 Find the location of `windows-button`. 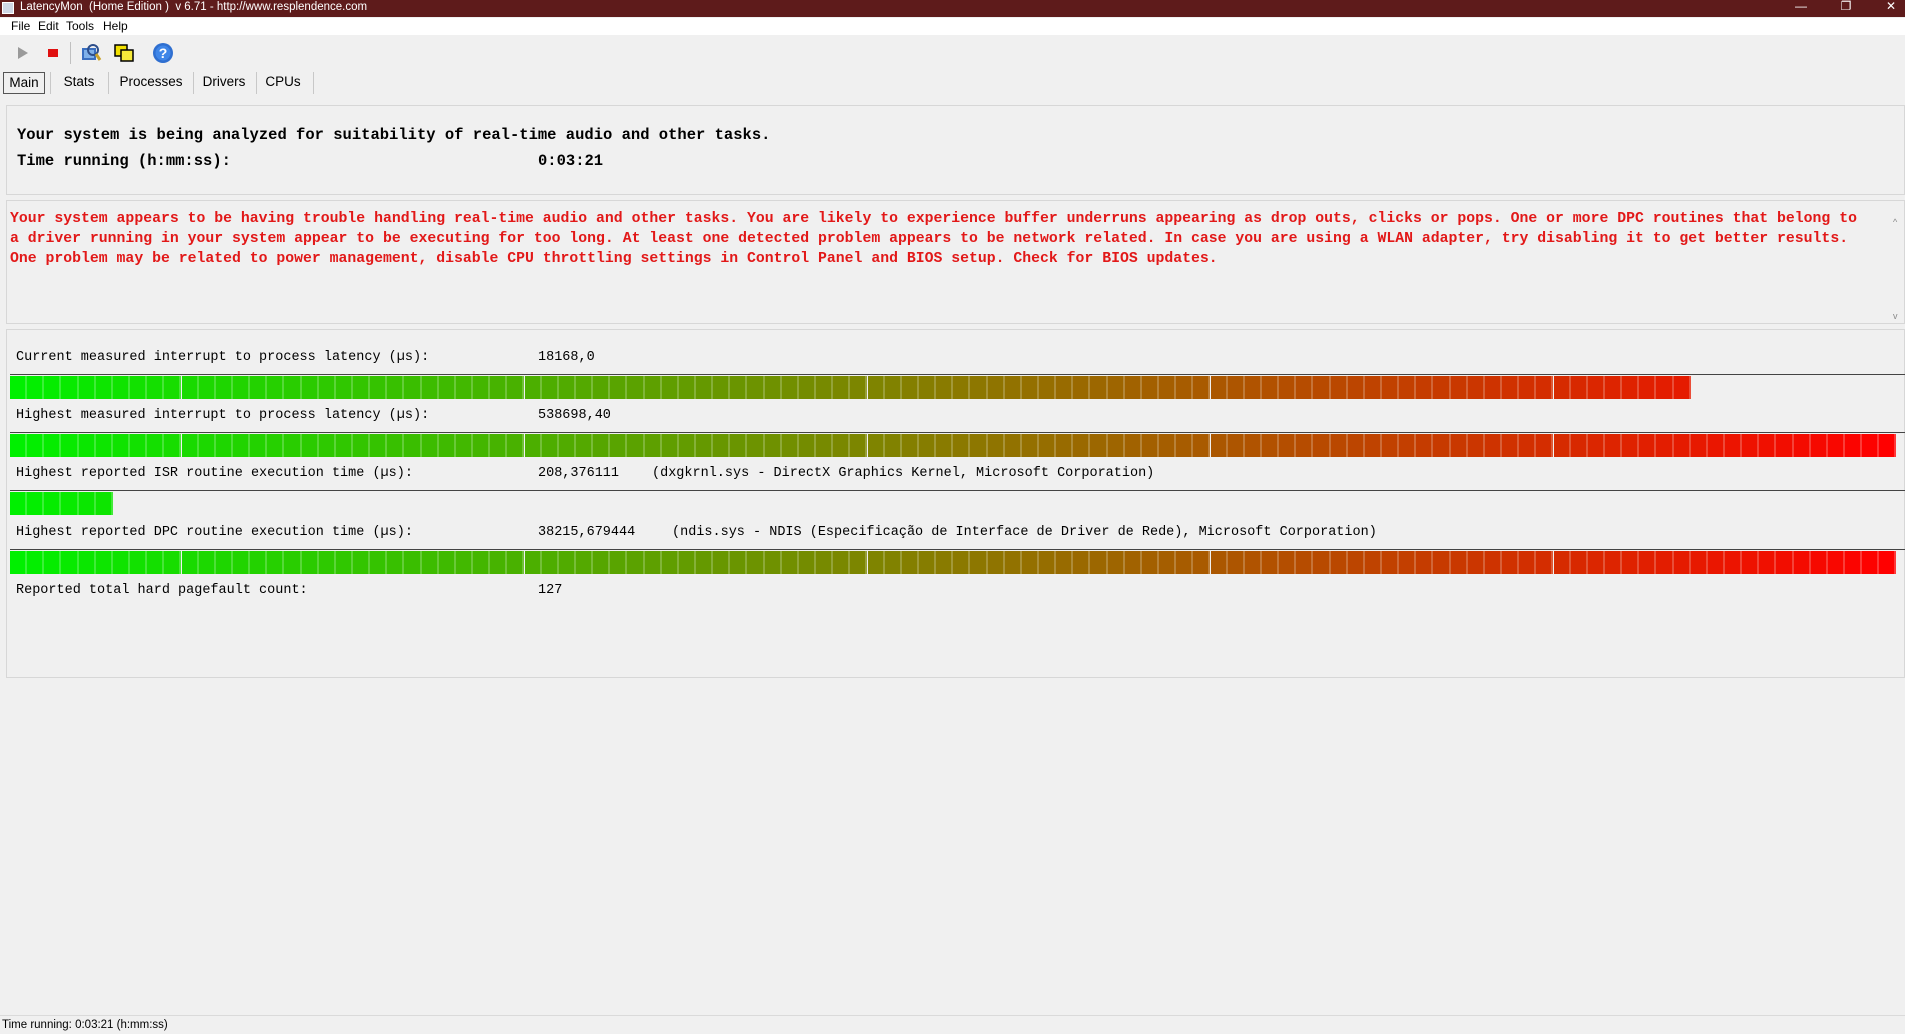

windows-button is located at coordinates (124, 53).